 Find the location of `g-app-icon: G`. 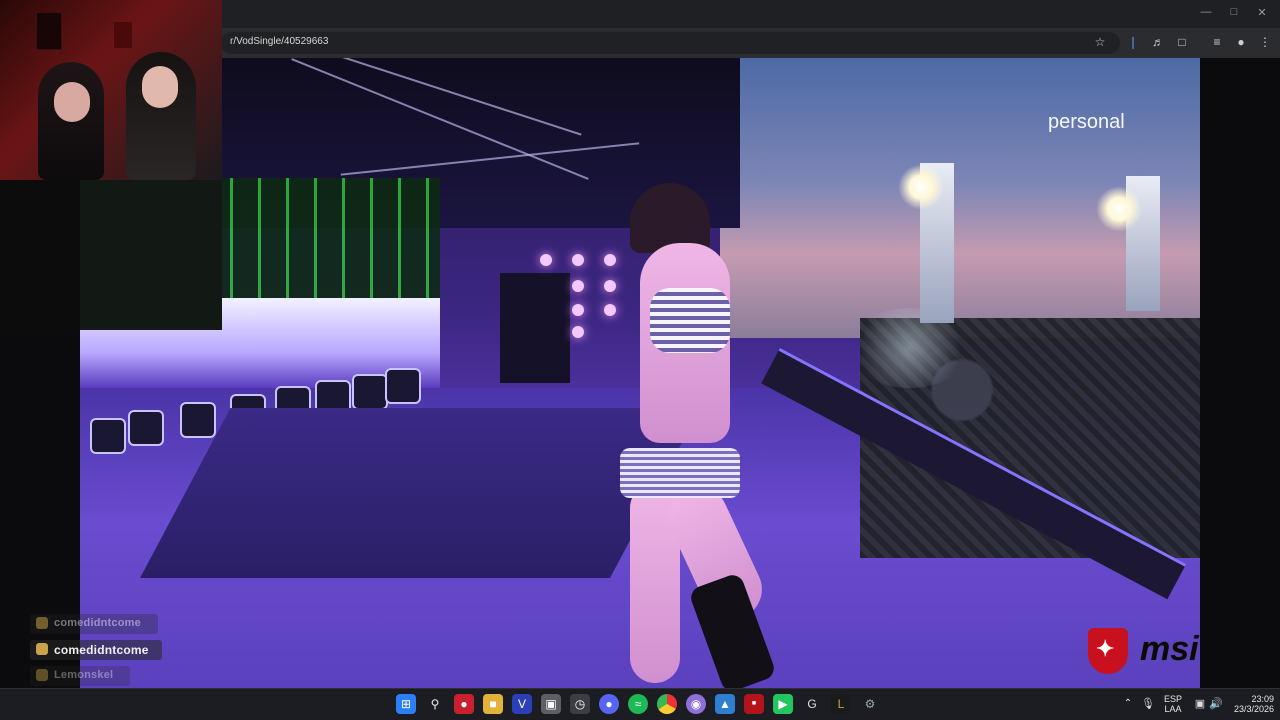

g-app-icon: G is located at coordinates (812, 704).